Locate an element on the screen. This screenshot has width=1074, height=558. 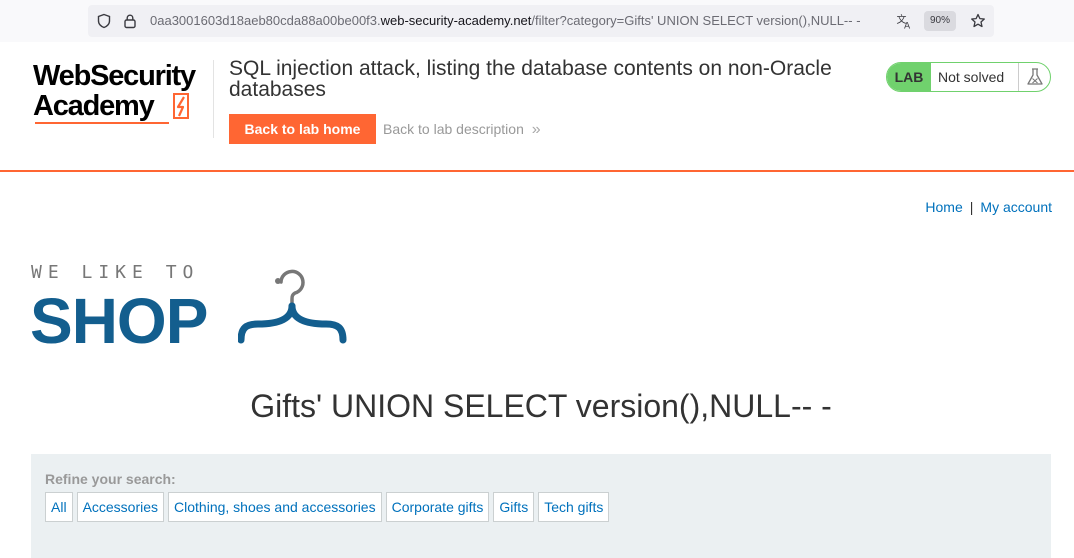
flask-icon-container is located at coordinates (1034, 77).